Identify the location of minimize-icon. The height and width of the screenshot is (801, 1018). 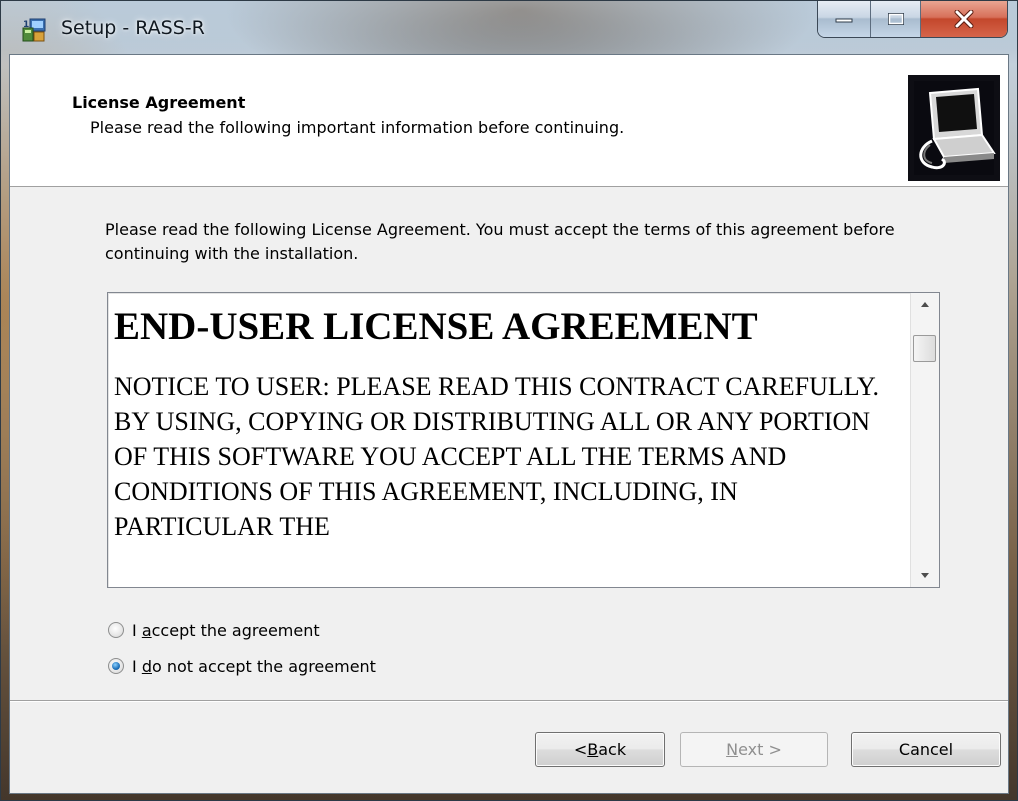
(844, 20).